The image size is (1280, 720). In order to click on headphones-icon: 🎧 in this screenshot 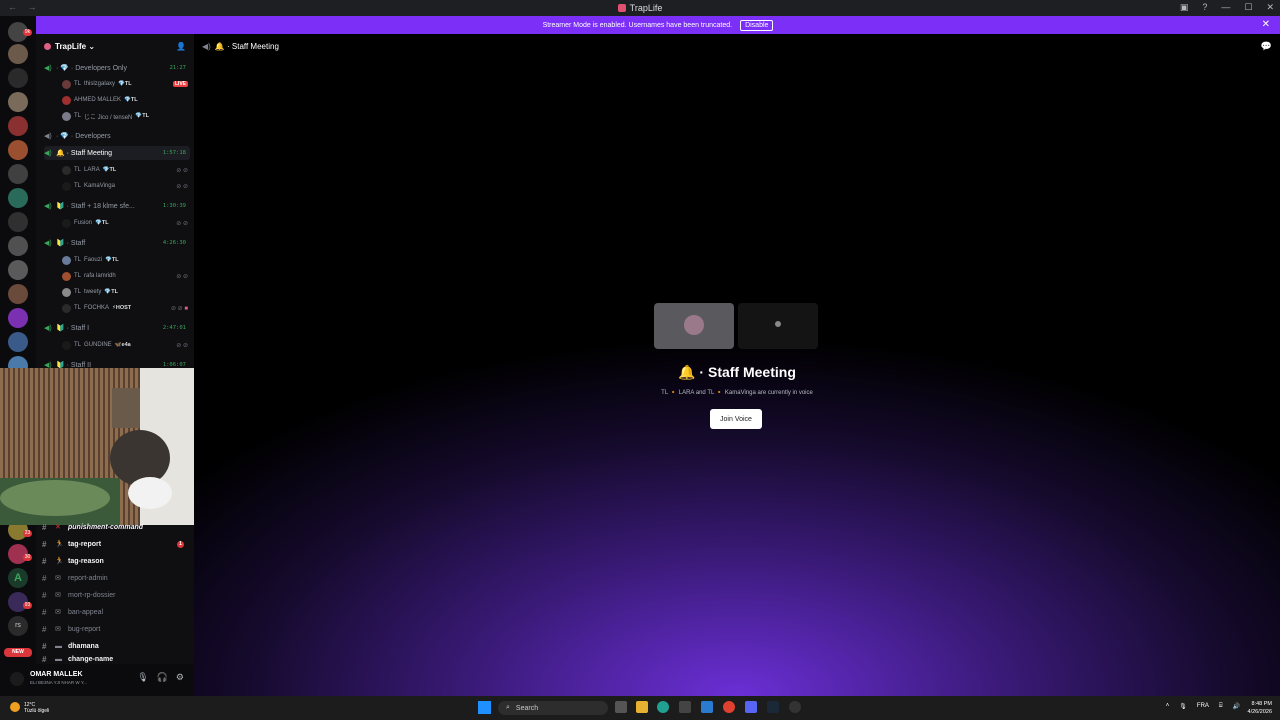, I will do `click(162, 677)`.